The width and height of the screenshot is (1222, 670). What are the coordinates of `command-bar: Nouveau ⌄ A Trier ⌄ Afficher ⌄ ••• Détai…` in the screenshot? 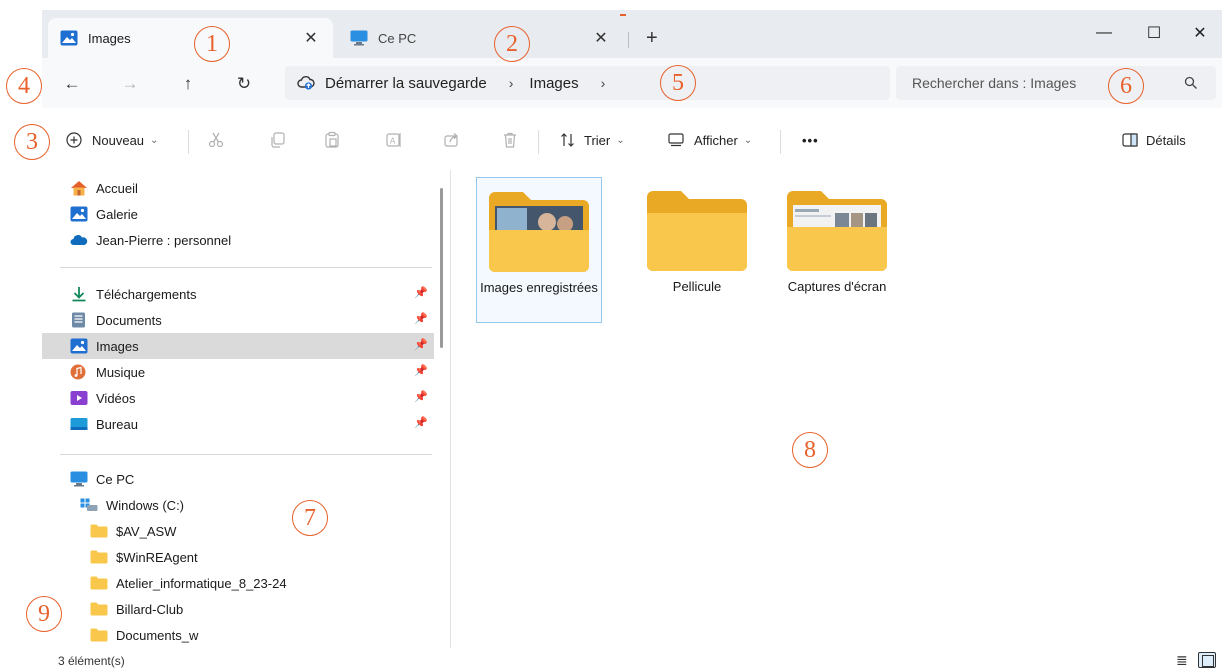 It's located at (632, 140).